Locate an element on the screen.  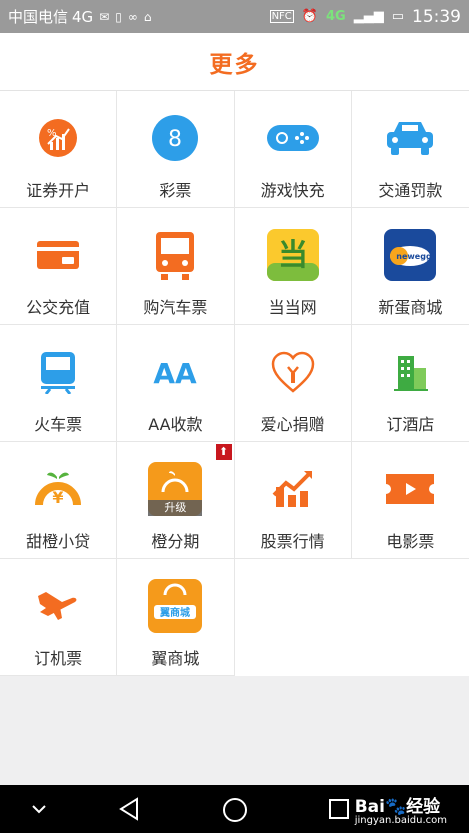
clock: 15:39 is located at coordinates (436, 16).